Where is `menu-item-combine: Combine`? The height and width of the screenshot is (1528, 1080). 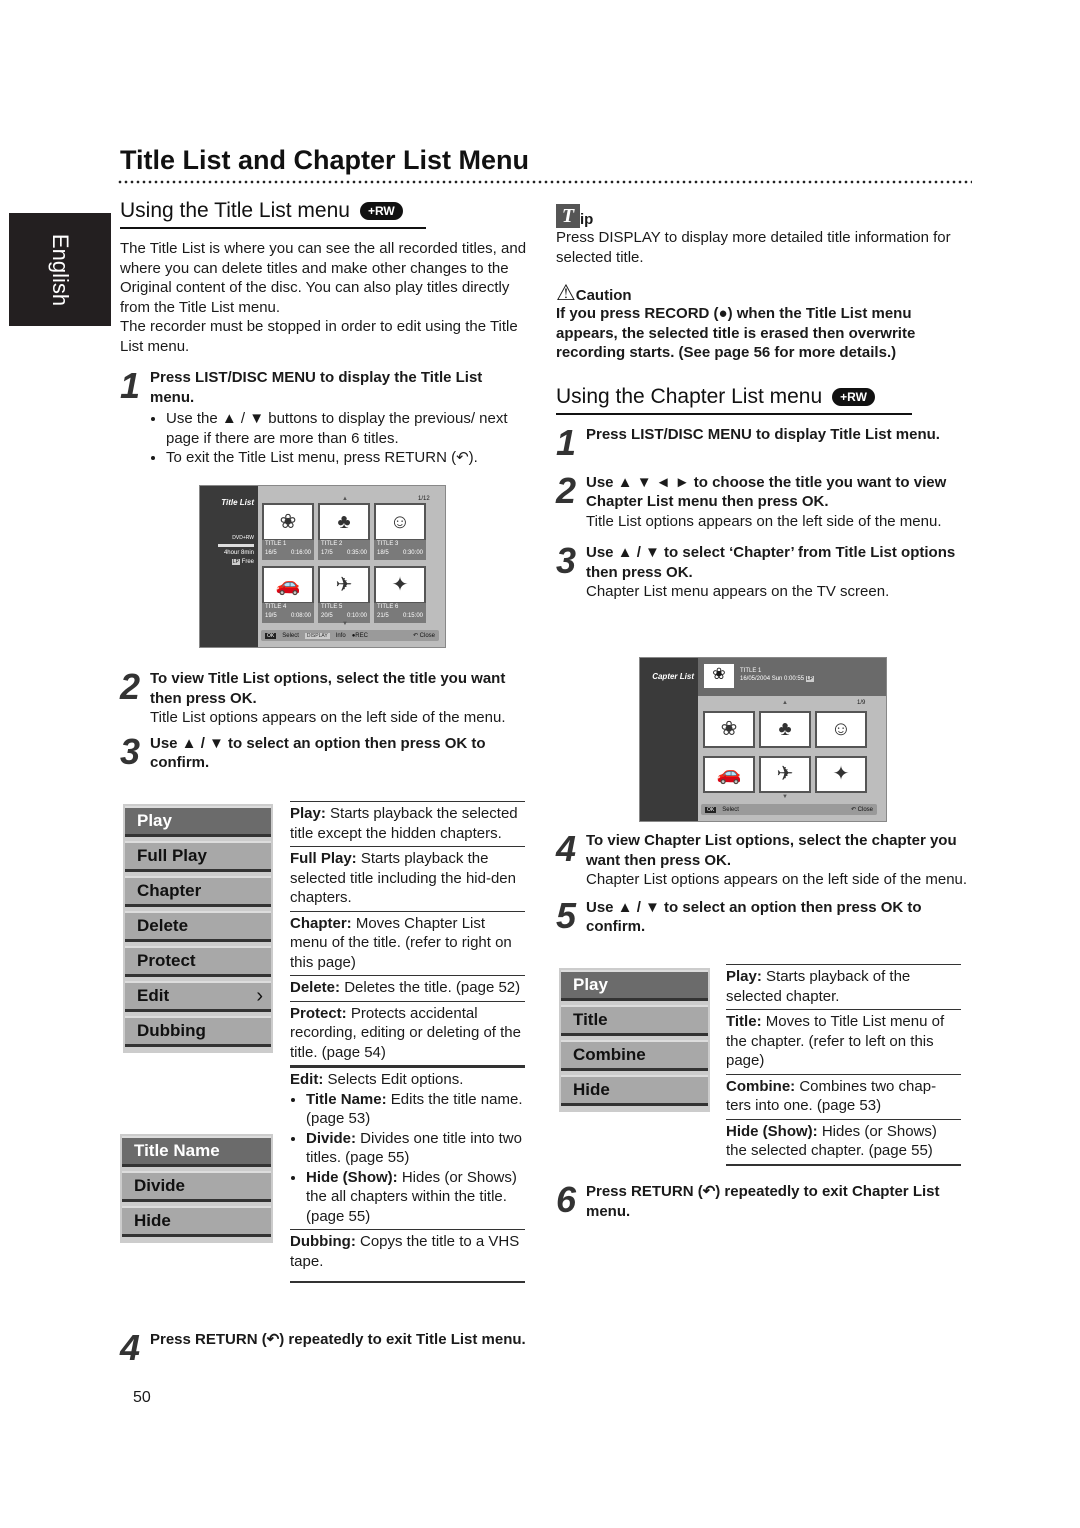 menu-item-combine: Combine is located at coordinates (634, 1055).